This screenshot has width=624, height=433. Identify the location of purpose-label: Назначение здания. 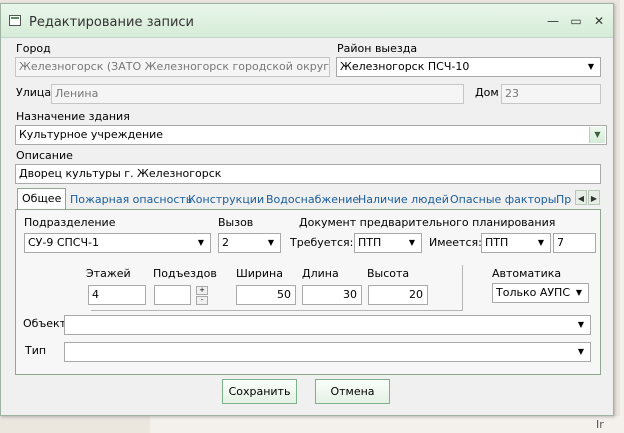
(73, 116).